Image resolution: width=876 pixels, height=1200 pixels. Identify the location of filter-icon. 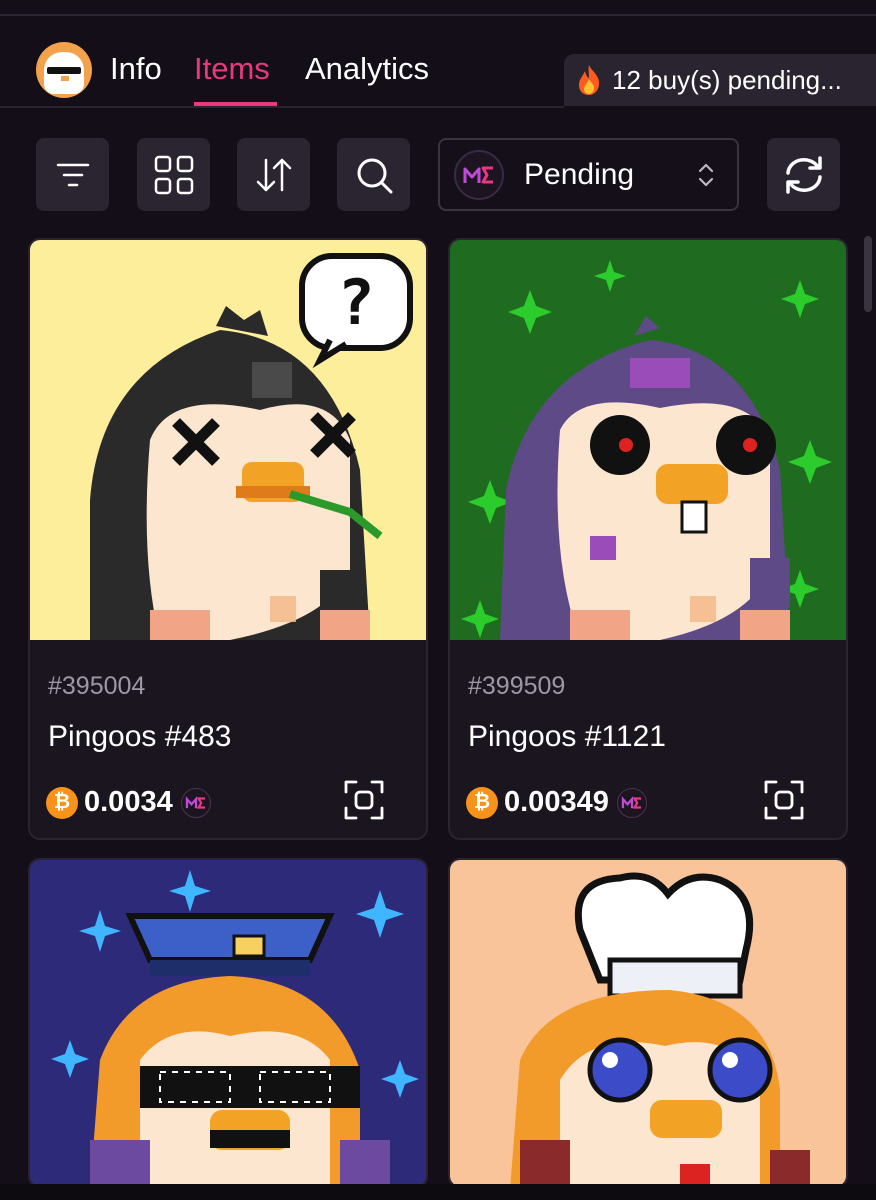
(72, 174).